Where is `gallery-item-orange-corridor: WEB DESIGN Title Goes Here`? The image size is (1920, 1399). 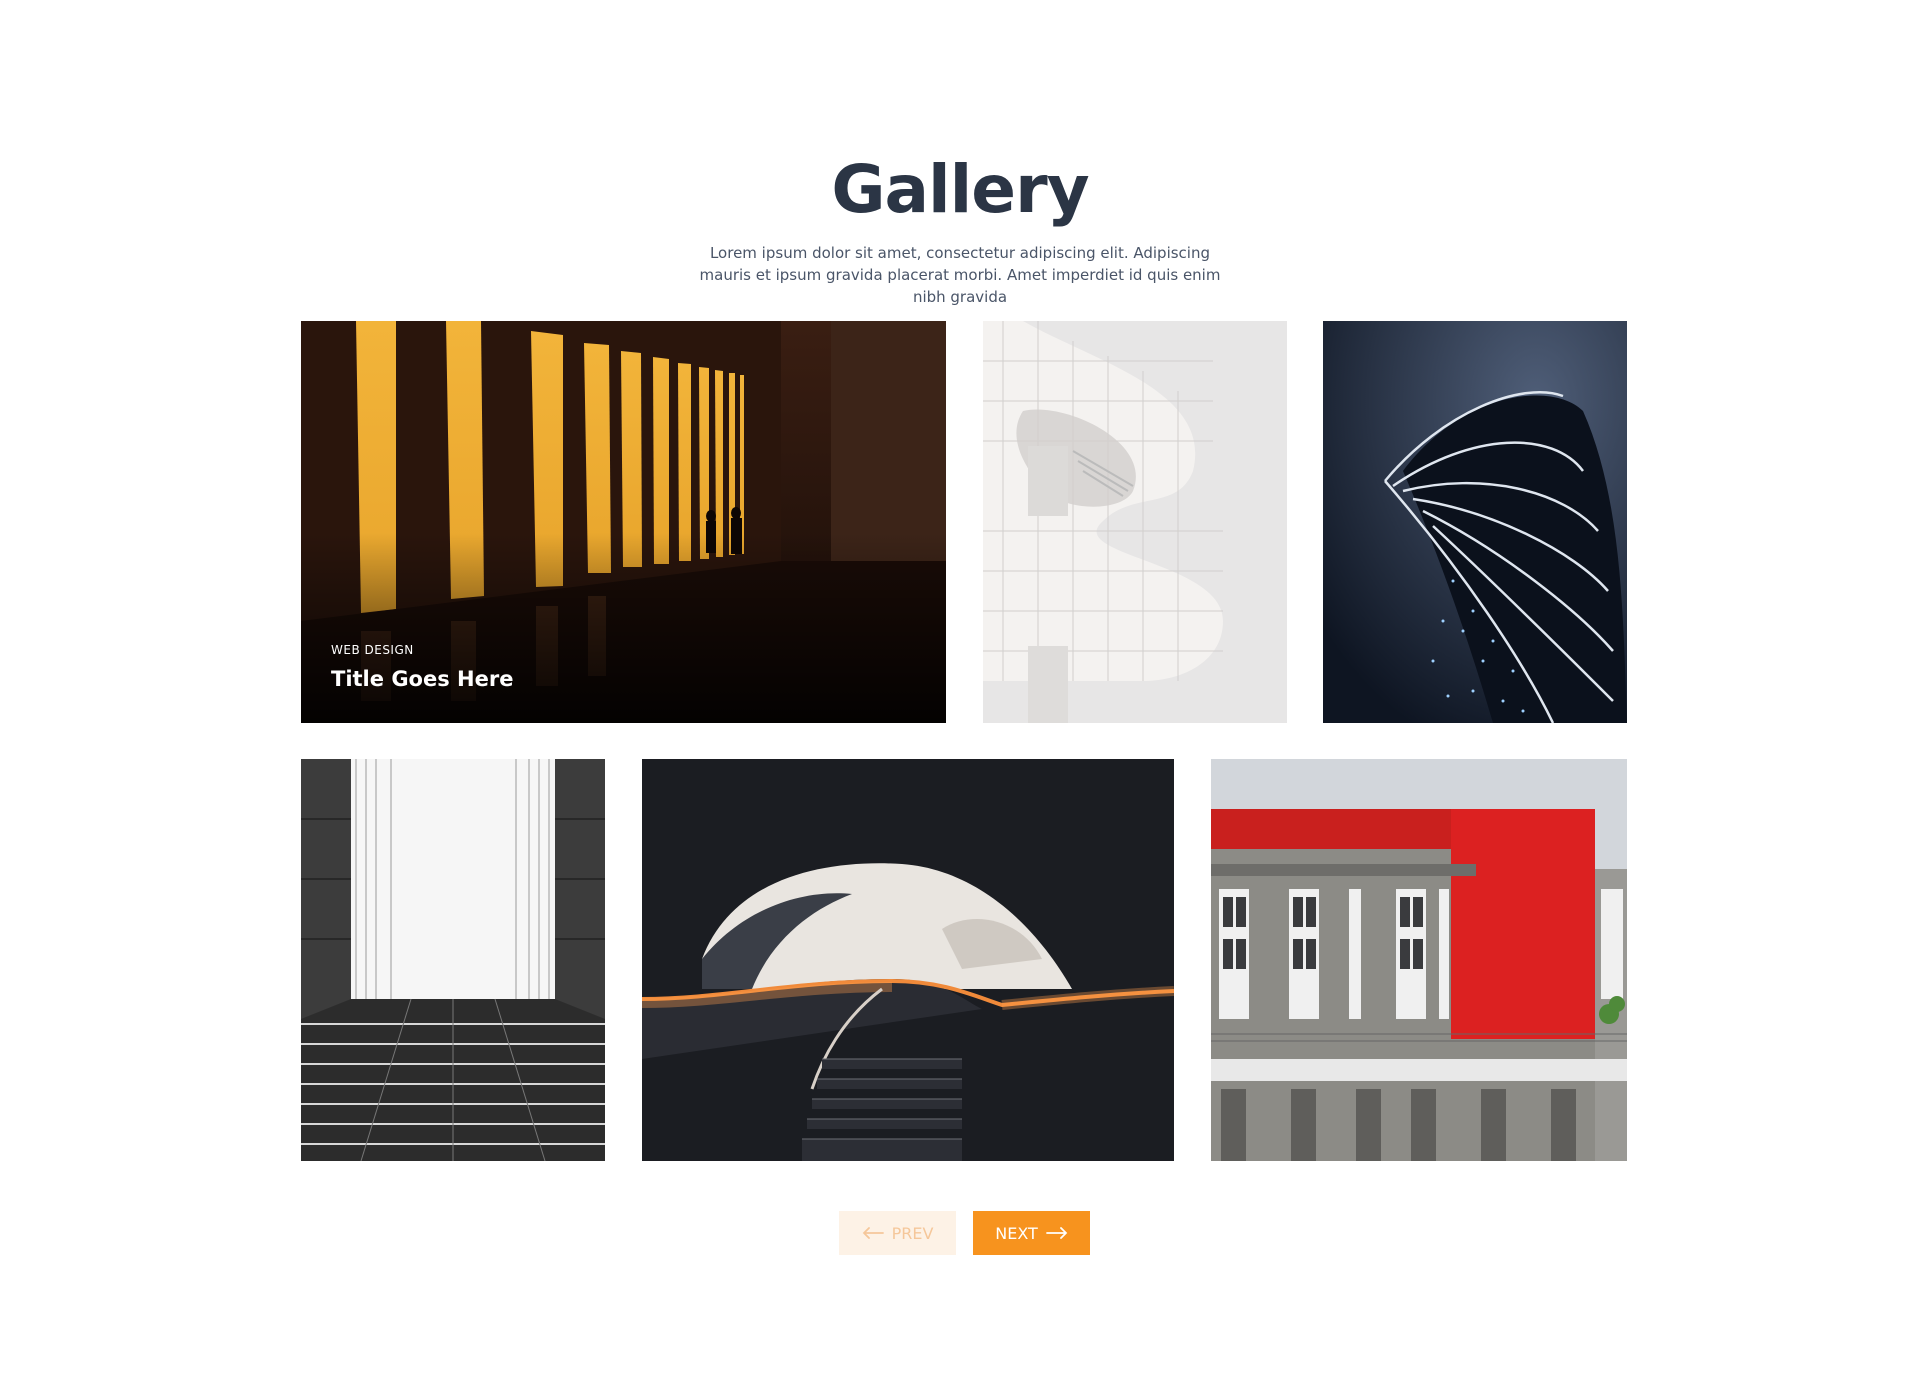 gallery-item-orange-corridor: WEB DESIGN Title Goes Here is located at coordinates (623, 522).